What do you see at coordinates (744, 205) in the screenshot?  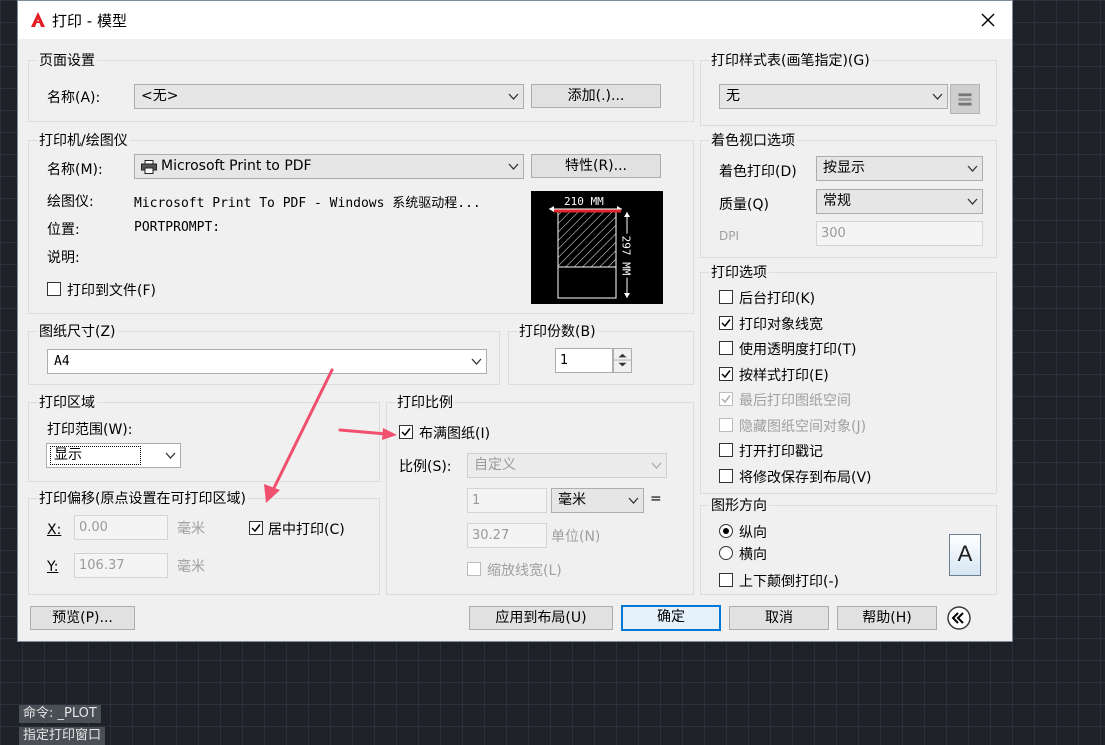 I see `quality-label: 质量(Q)` at bounding box center [744, 205].